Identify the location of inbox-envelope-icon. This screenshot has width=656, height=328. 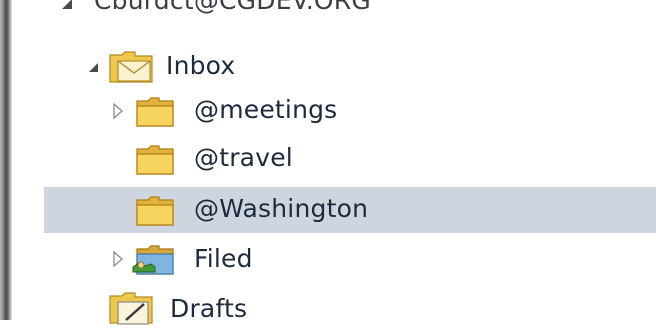
(131, 67).